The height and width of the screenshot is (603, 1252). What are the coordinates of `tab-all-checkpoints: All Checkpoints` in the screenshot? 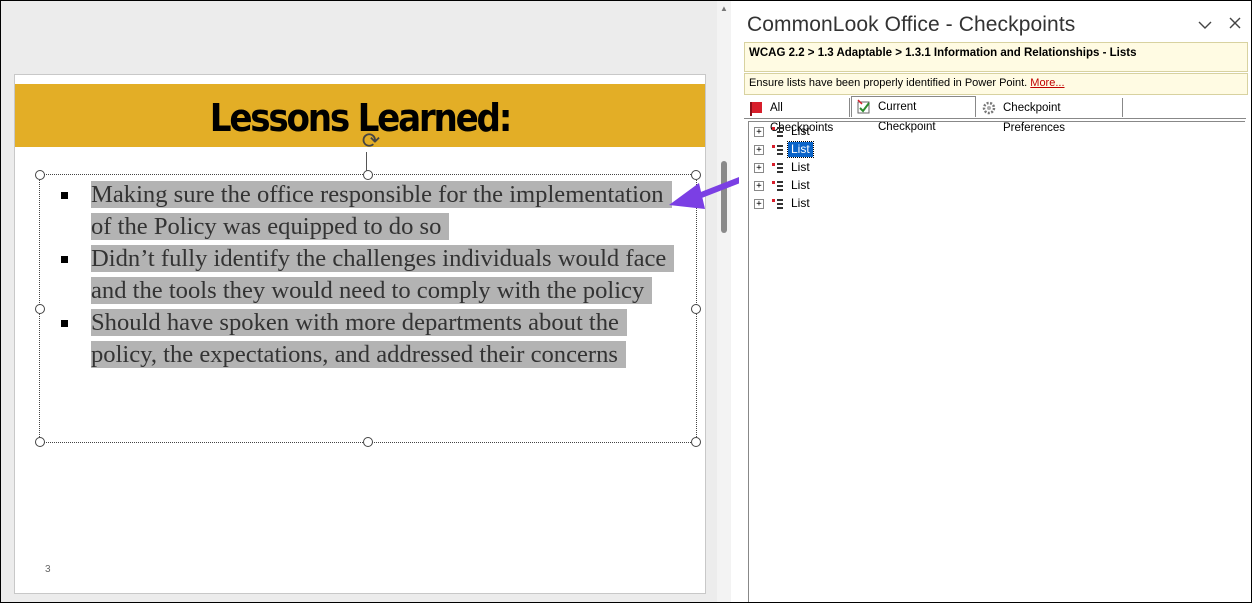 It's located at (797, 116).